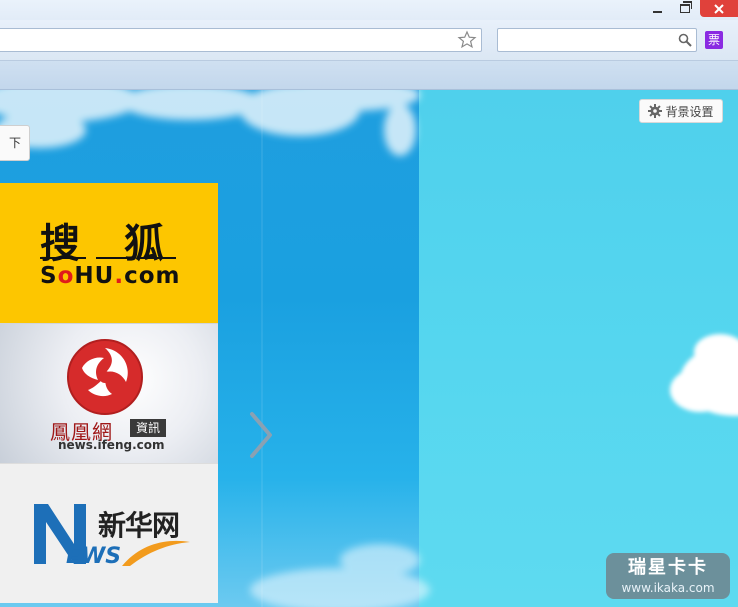 This screenshot has width=738, height=607. Describe the element at coordinates (156, 553) in the screenshot. I see `xinhua-swoosh-icon` at that location.